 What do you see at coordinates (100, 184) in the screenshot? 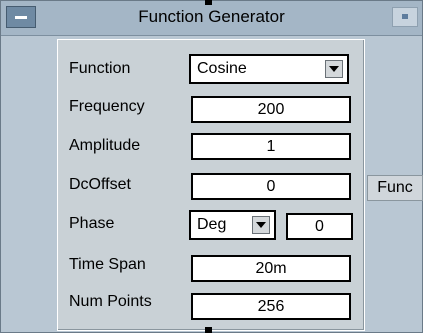
I see `dcoffset-label: DcOffset` at bounding box center [100, 184].